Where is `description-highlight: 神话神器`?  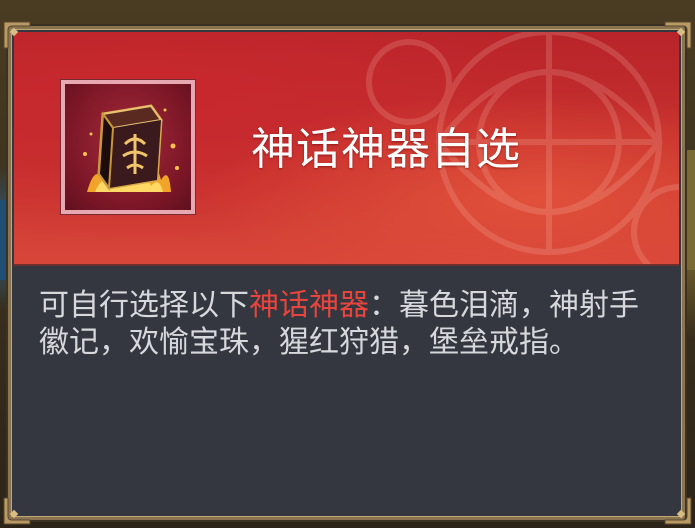 description-highlight: 神话神器 is located at coordinates (309, 305).